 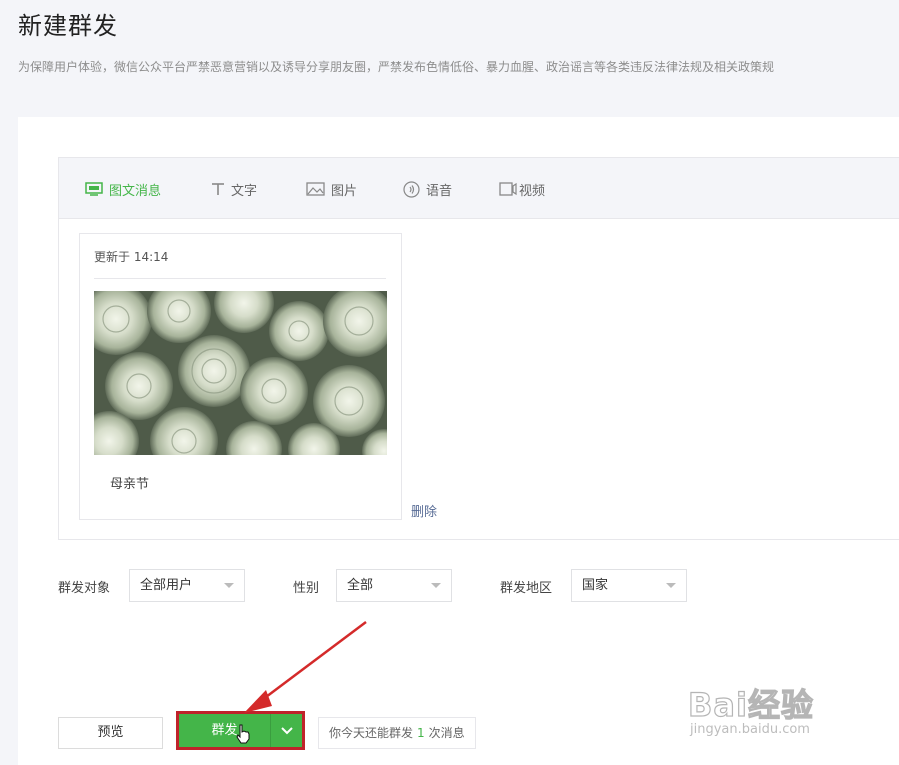 I want to click on region-label: 群发地区, so click(x=526, y=588).